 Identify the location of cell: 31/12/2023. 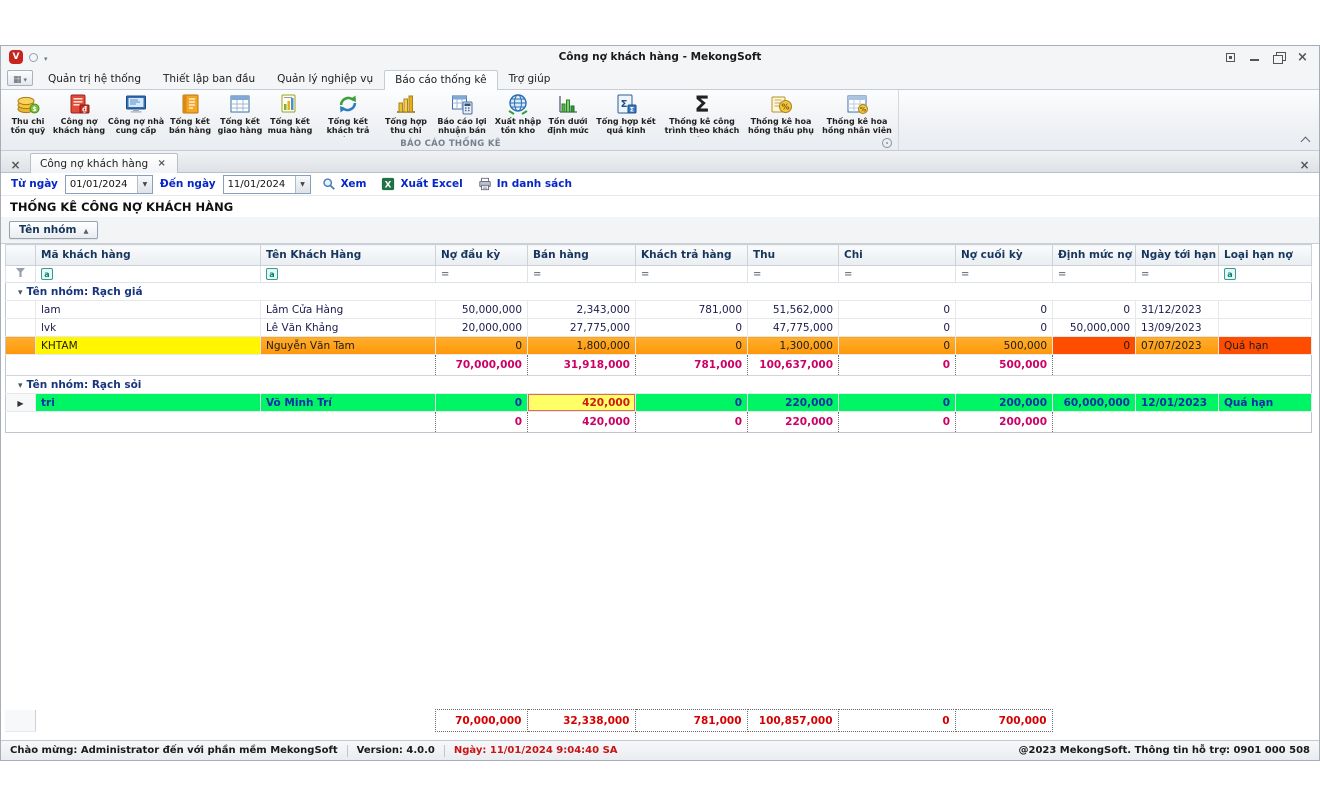
(1177, 309).